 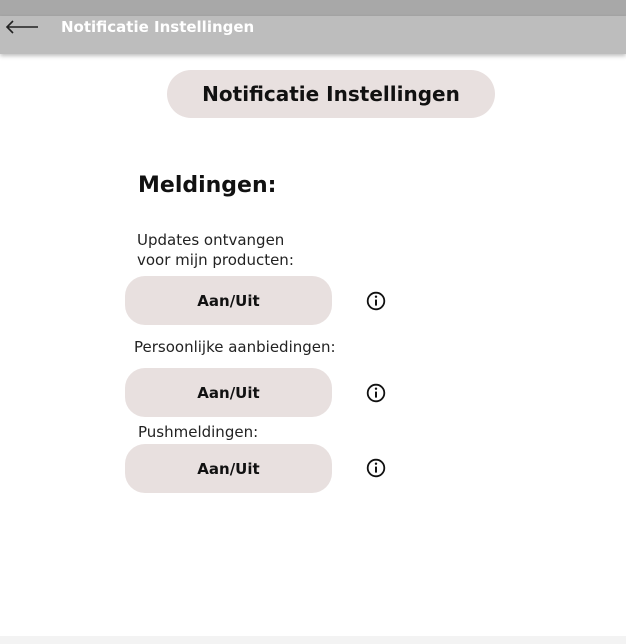 What do you see at coordinates (228, 468) in the screenshot?
I see `push-toggle-button: Aan/Uit` at bounding box center [228, 468].